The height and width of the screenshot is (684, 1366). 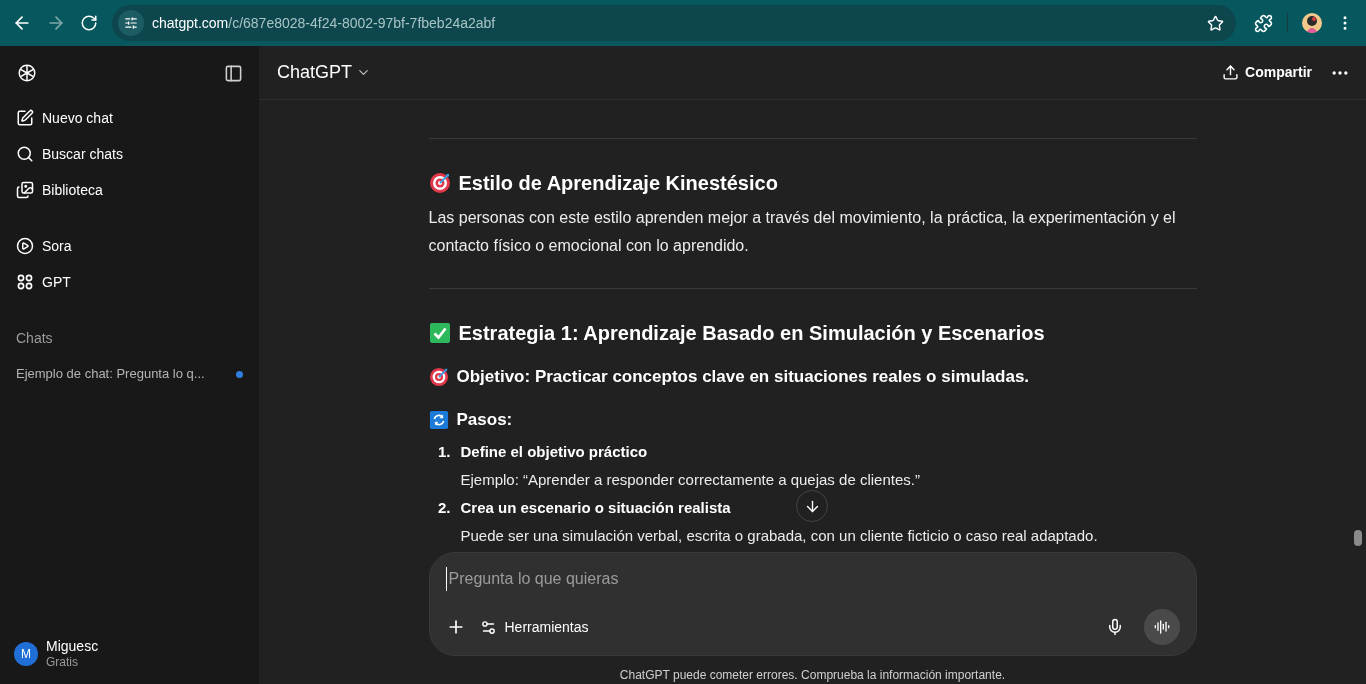 What do you see at coordinates (89, 23) in the screenshot?
I see `reload-icon` at bounding box center [89, 23].